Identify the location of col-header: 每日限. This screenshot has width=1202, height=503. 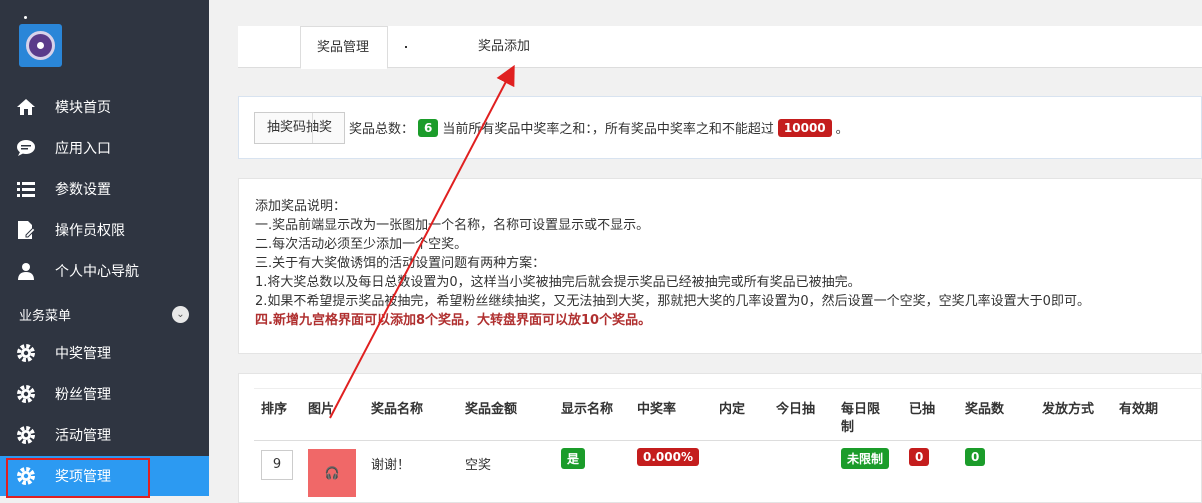
(861, 409).